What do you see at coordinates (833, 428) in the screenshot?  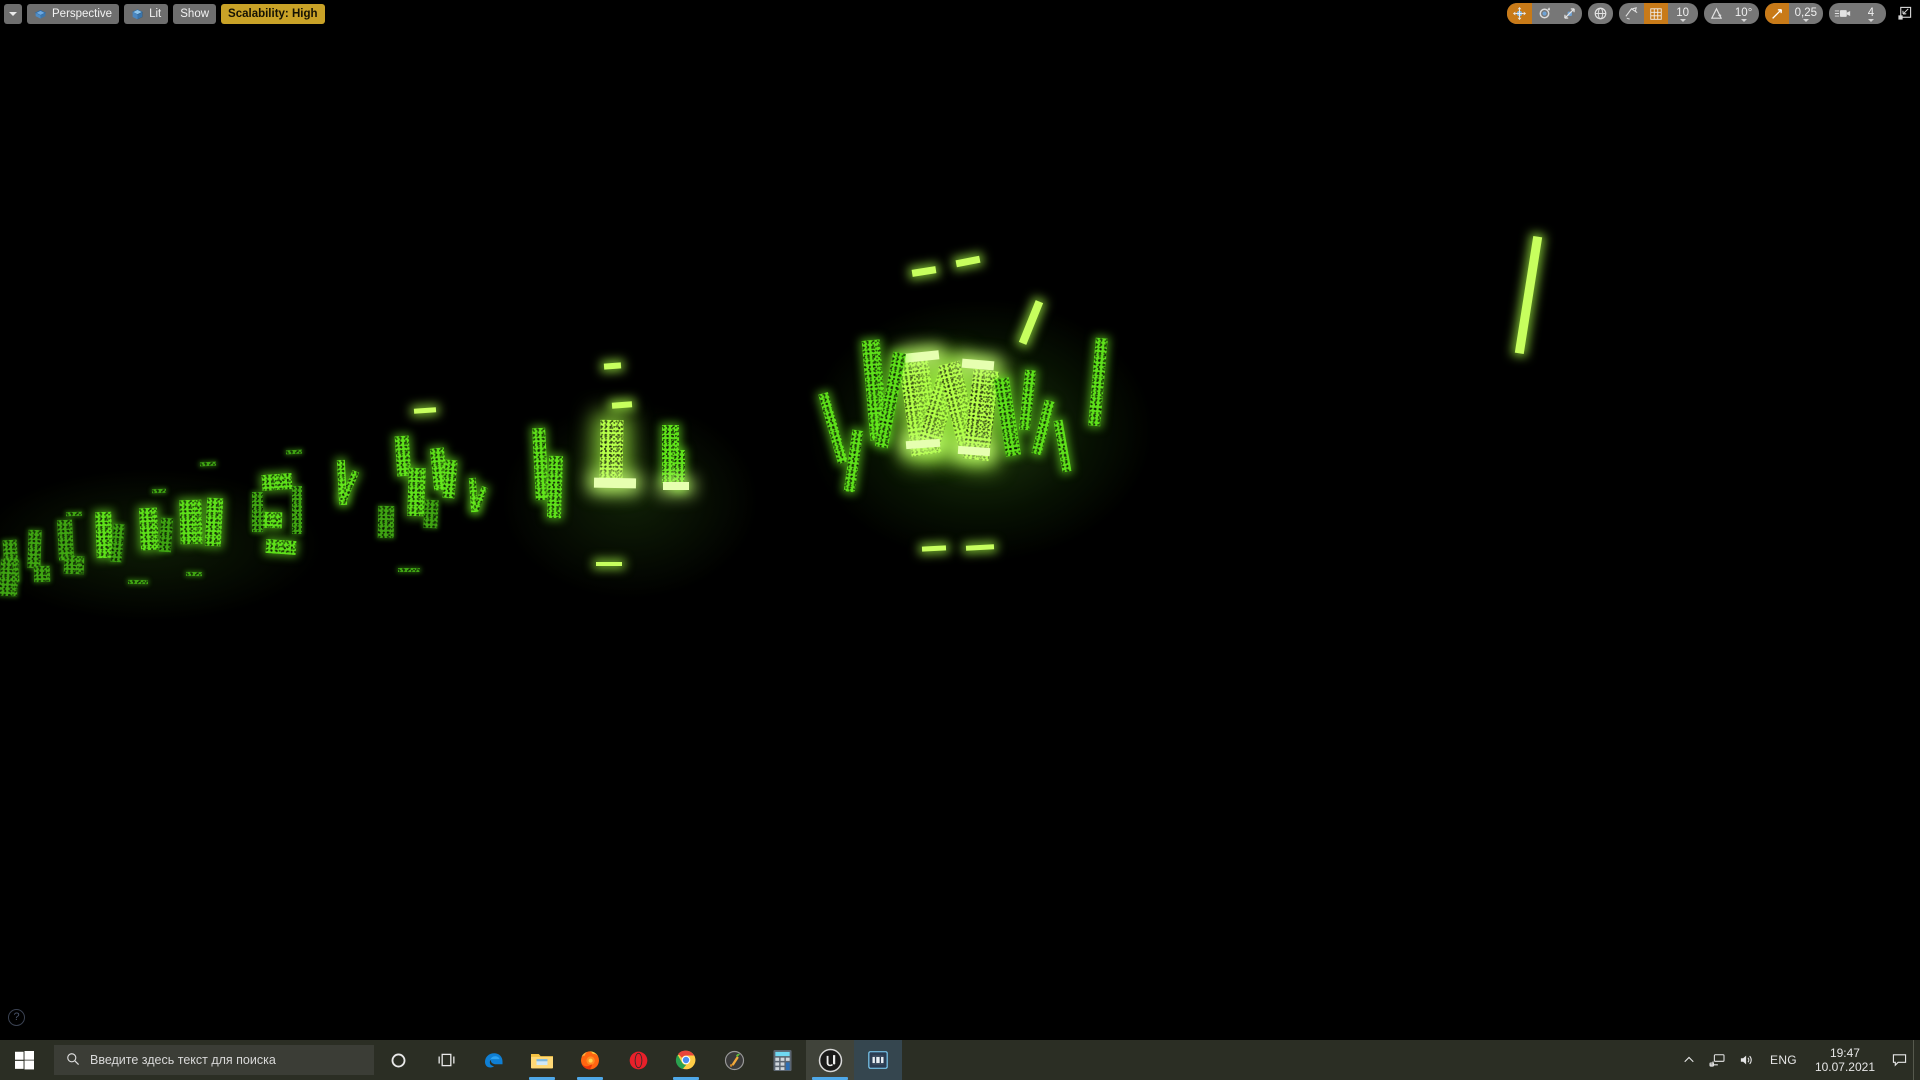 I see `center-bracket-left` at bounding box center [833, 428].